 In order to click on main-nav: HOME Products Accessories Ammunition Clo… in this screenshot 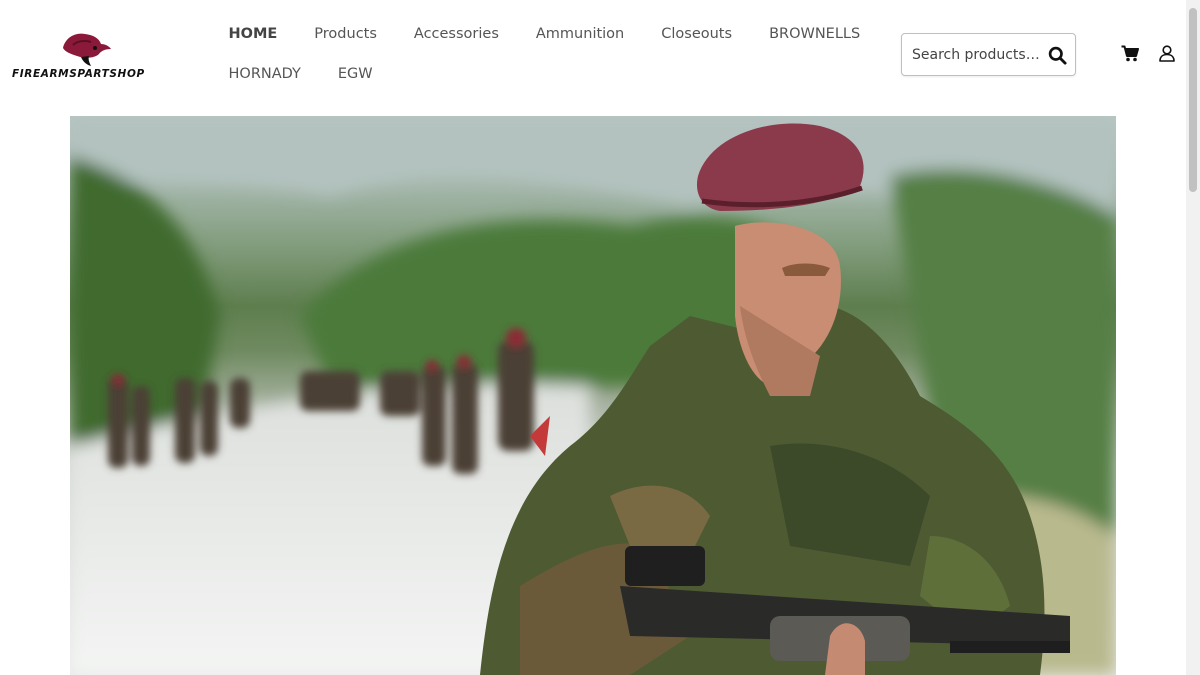, I will do `click(535, 54)`.